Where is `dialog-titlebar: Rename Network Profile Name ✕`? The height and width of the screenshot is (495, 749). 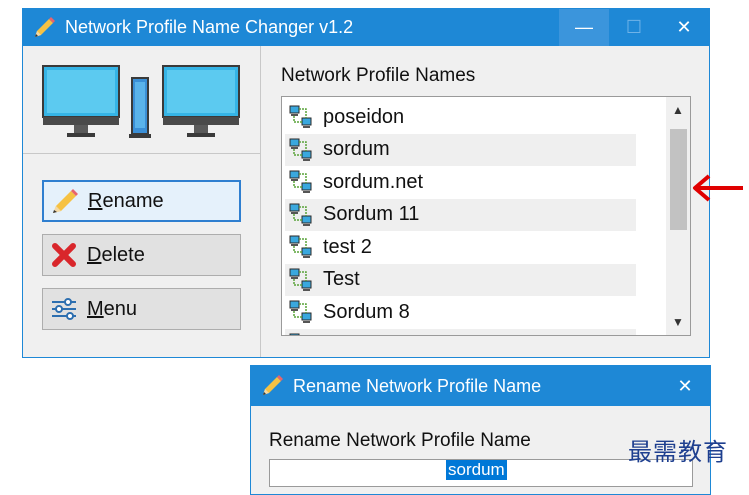
dialog-titlebar: Rename Network Profile Name ✕ is located at coordinates (480, 386).